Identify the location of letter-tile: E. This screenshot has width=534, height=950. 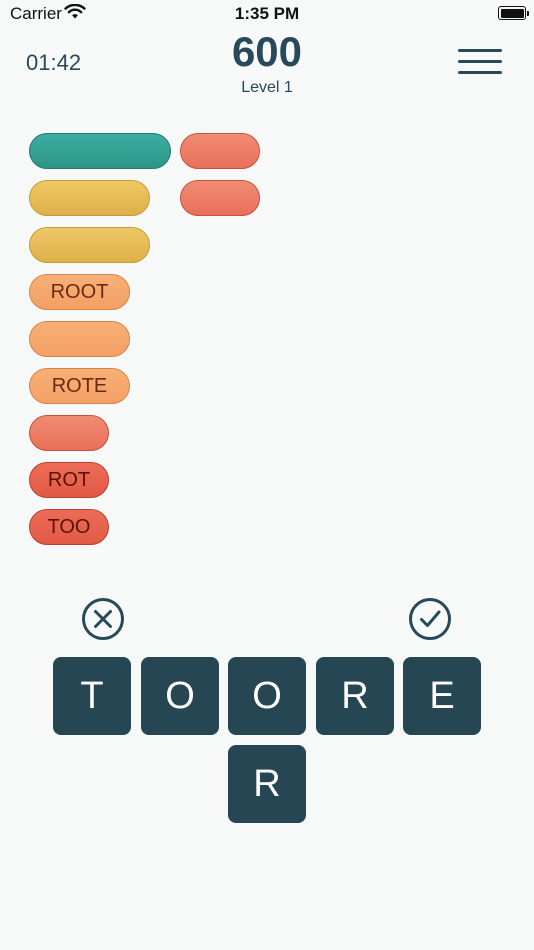
(442, 696).